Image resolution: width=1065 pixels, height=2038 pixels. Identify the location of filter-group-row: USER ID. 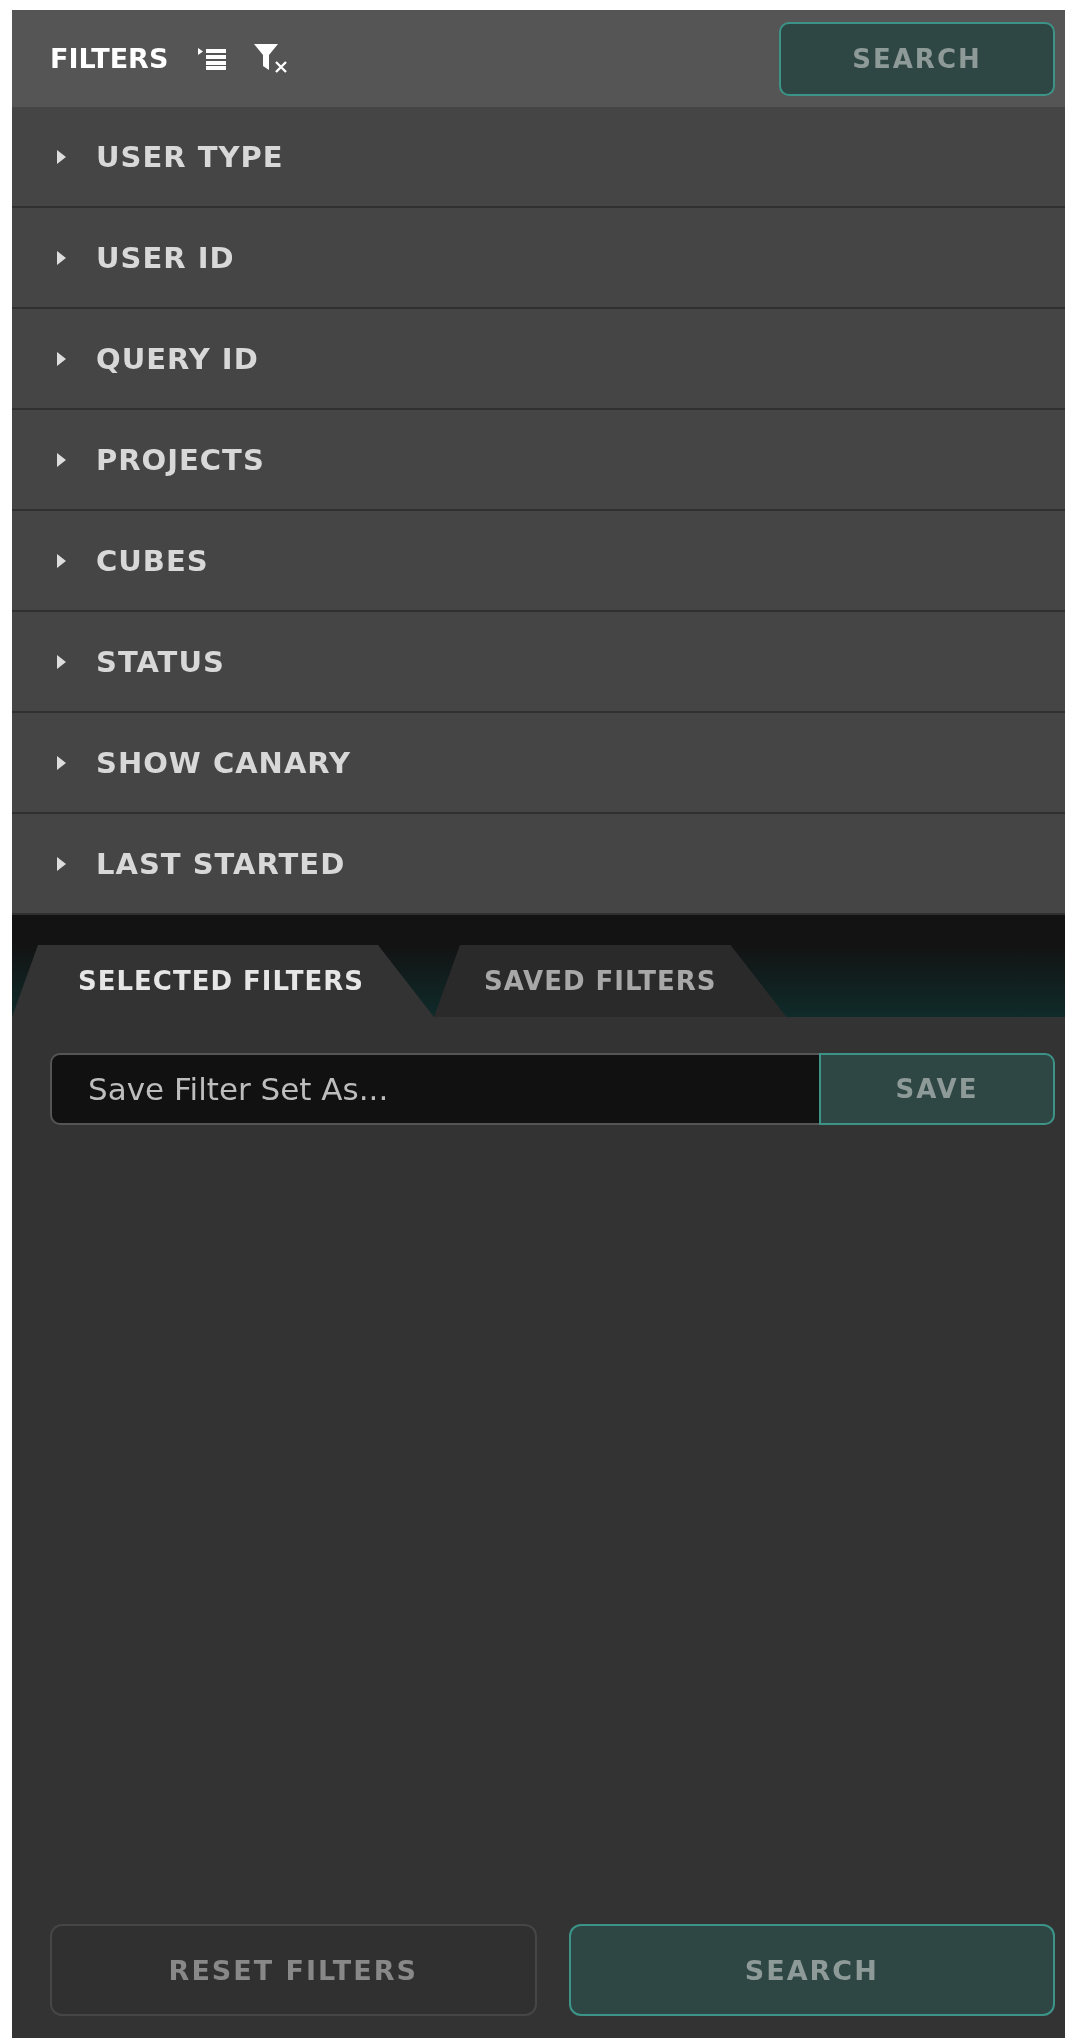
(538, 258).